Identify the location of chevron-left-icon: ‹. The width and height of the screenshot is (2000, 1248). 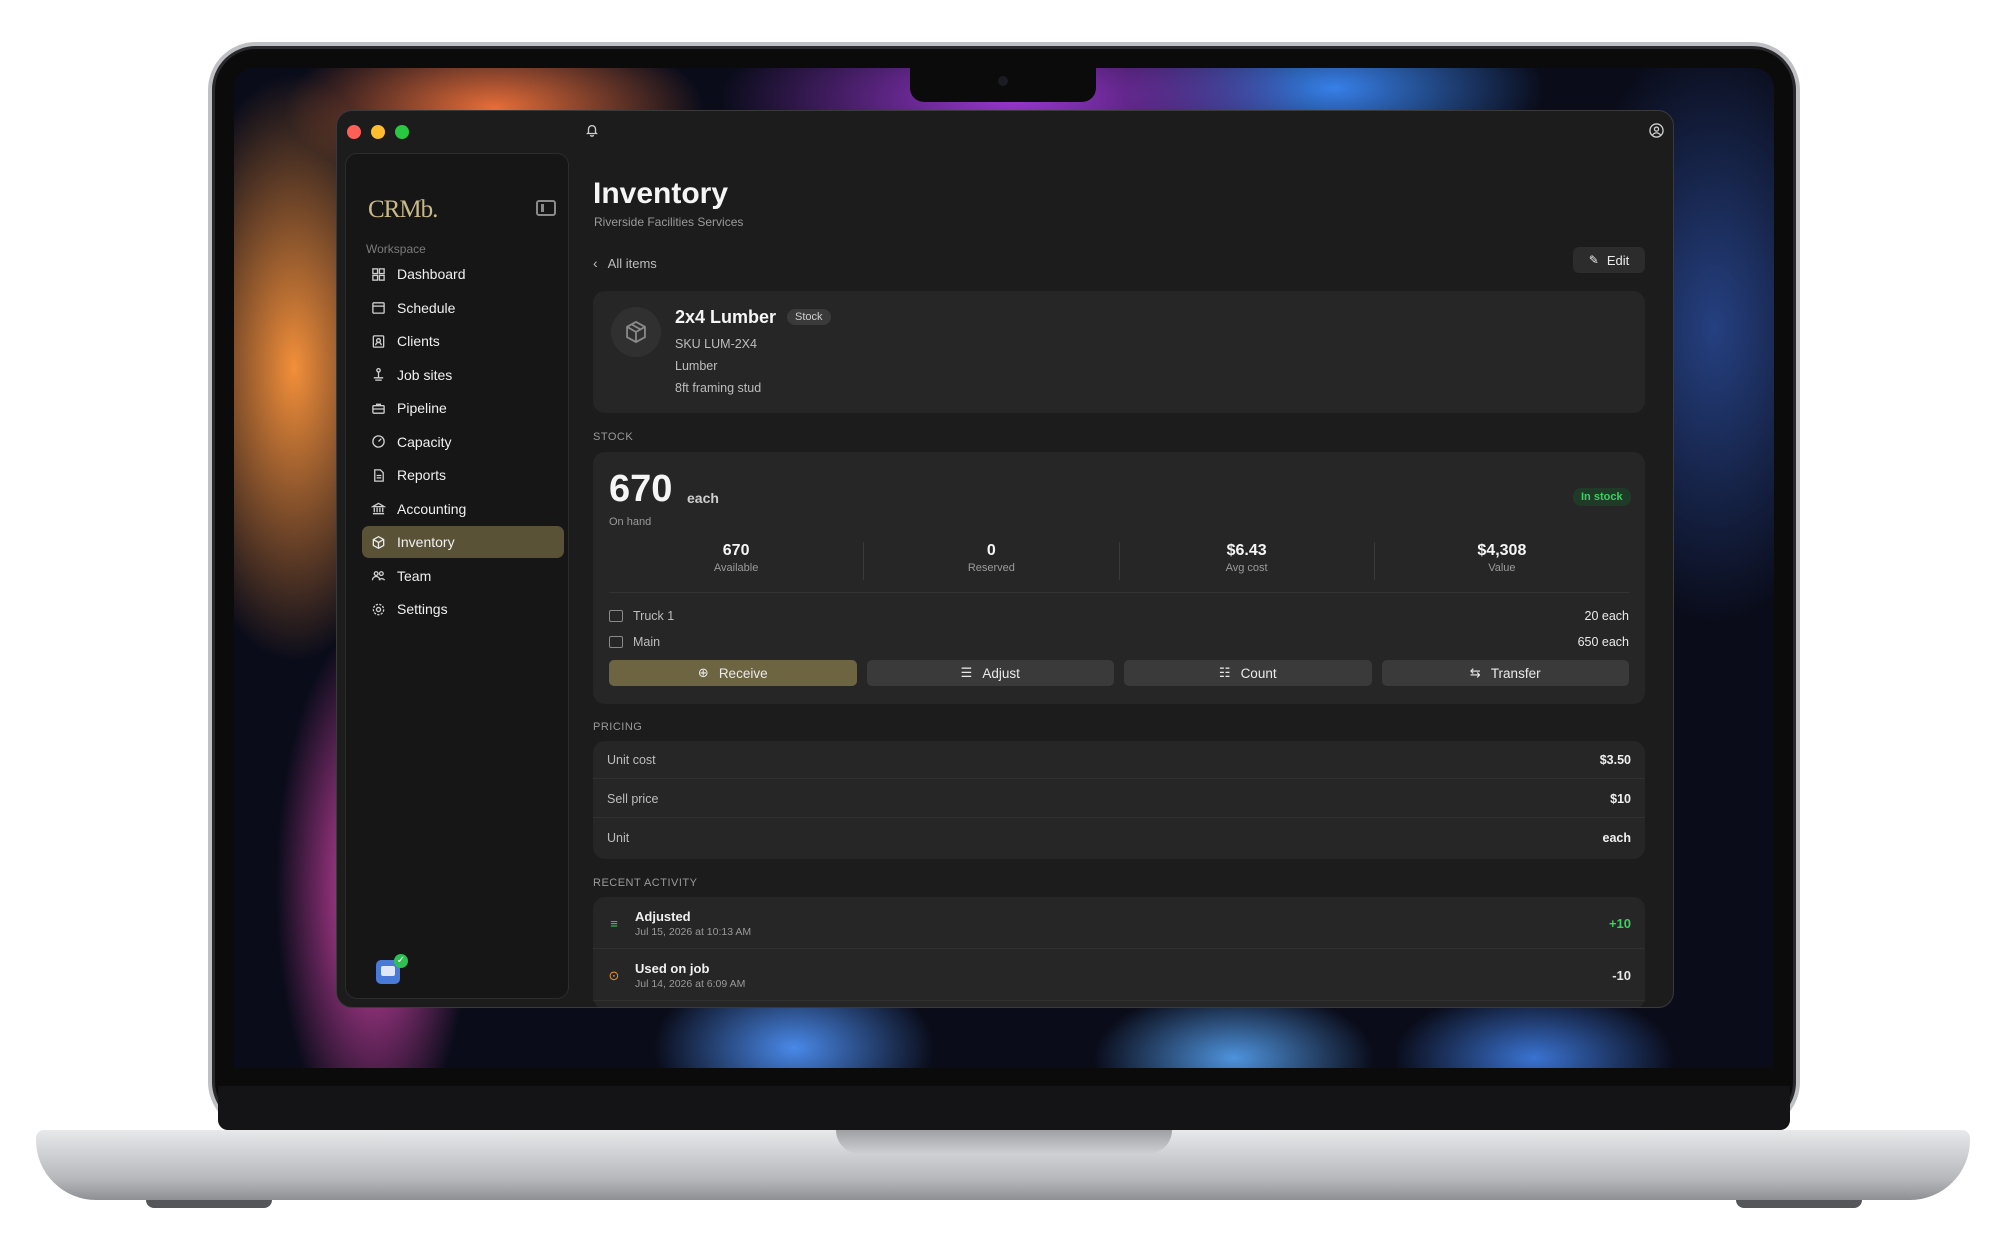
(595, 263).